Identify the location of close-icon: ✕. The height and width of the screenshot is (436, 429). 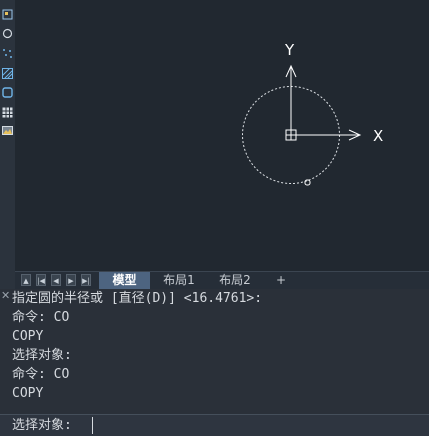
(6, 295).